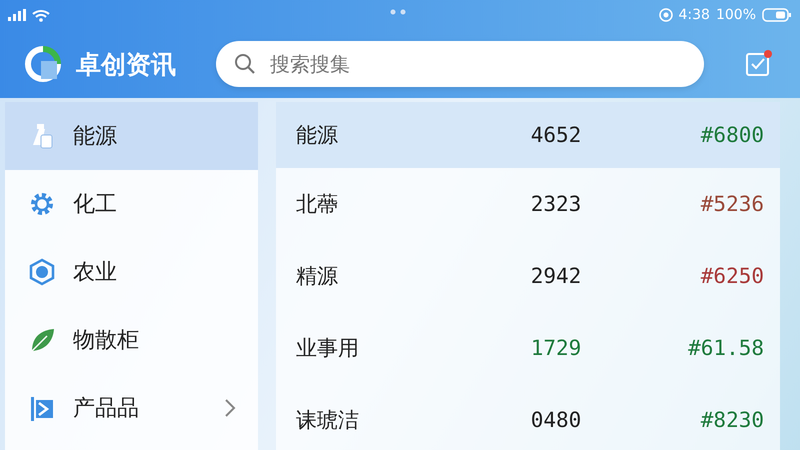 The height and width of the screenshot is (450, 800). Describe the element at coordinates (694, 15) in the screenshot. I see `clock-time: 4:38` at that location.